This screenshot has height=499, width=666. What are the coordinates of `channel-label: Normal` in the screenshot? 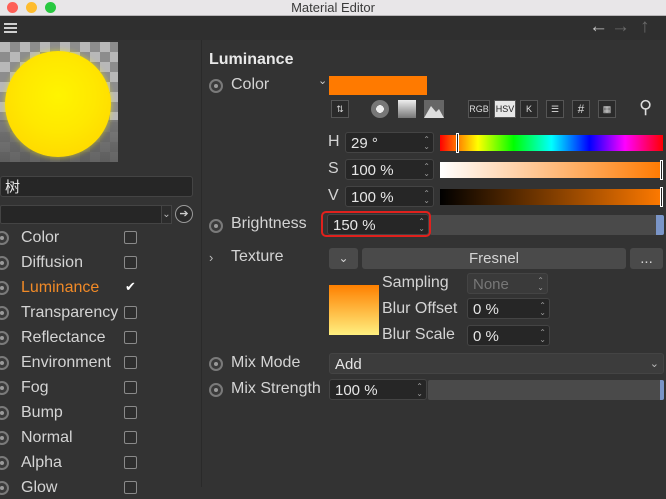 It's located at (47, 438).